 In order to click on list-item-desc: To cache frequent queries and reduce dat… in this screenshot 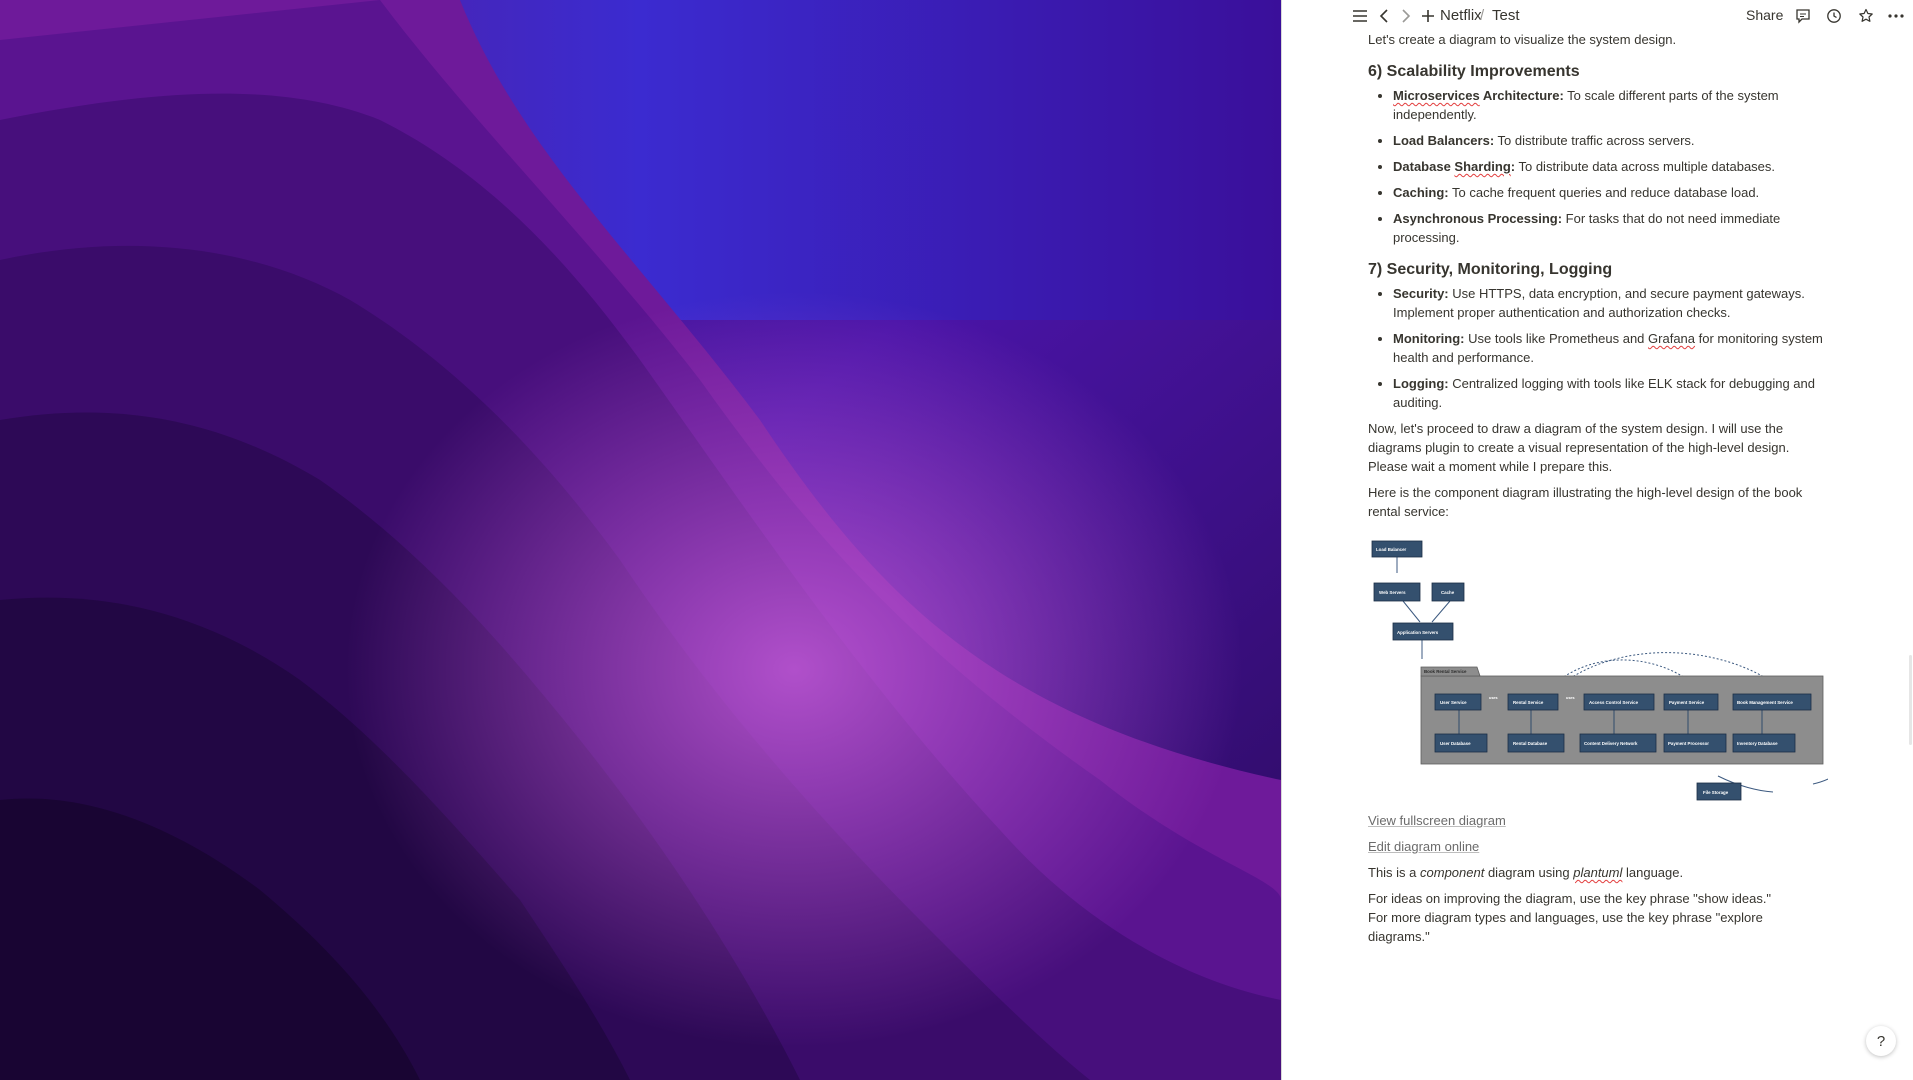, I will do `click(1604, 192)`.